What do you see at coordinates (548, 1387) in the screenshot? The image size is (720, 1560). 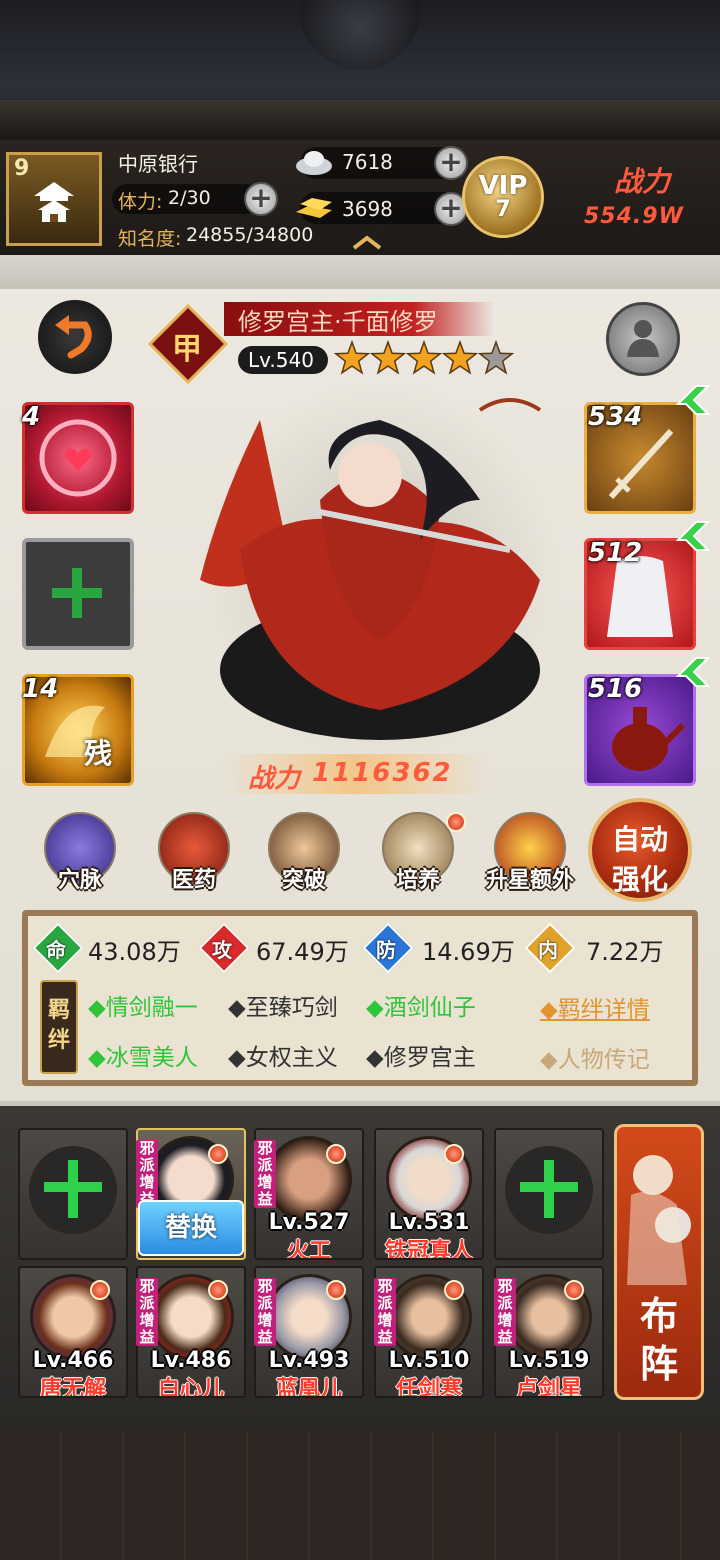 I see `member-name: 卢剑星` at bounding box center [548, 1387].